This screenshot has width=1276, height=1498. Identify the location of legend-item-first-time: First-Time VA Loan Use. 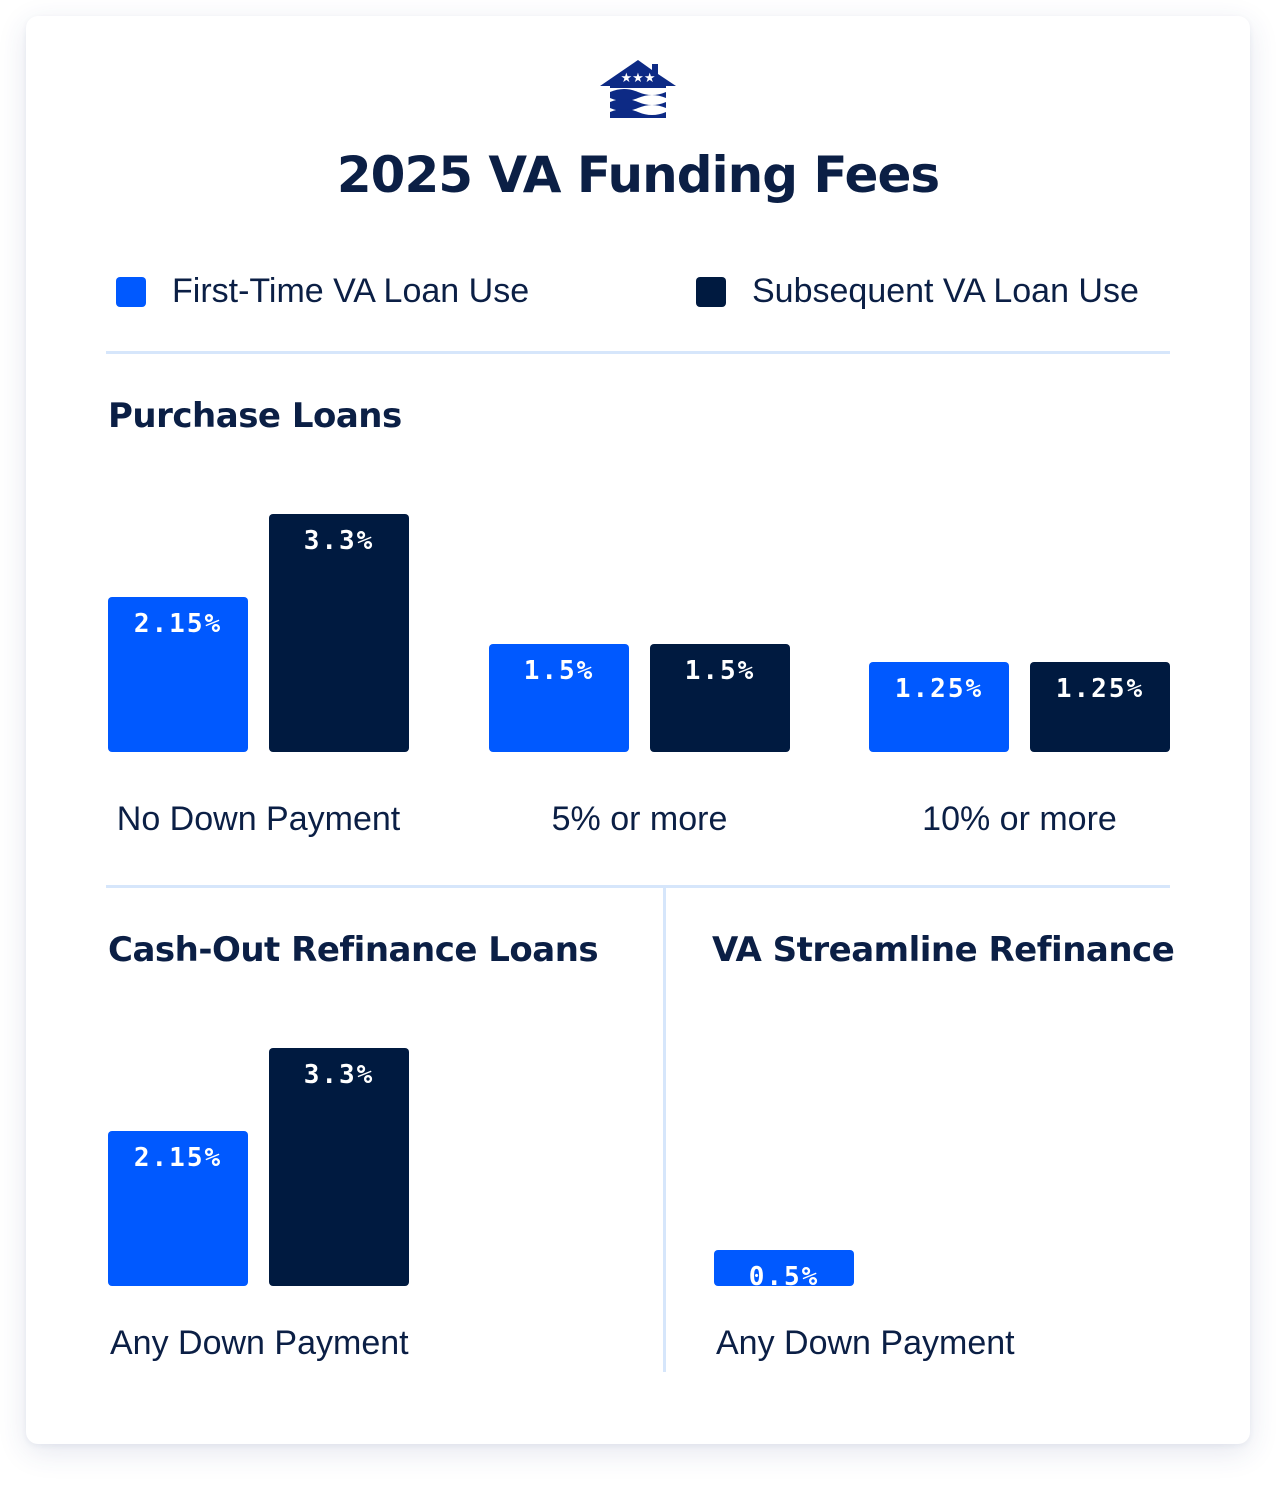
(322, 291).